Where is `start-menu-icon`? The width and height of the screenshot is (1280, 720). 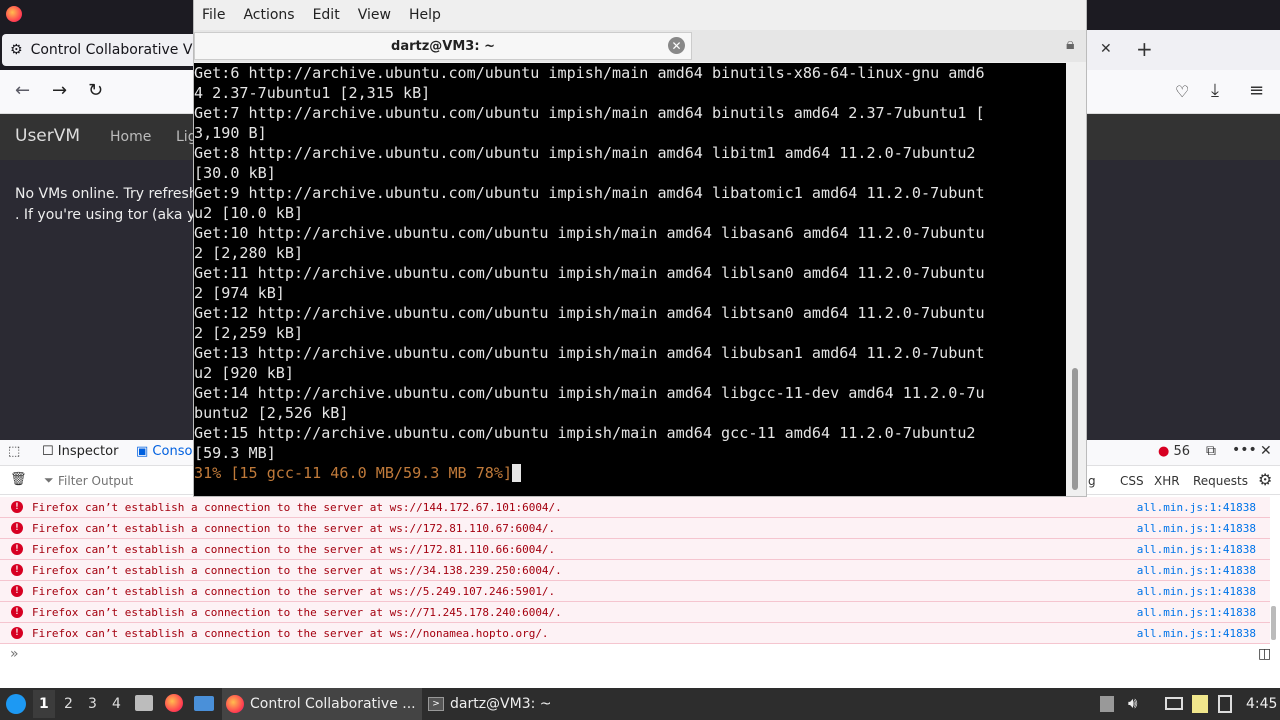
start-menu-icon is located at coordinates (16, 704).